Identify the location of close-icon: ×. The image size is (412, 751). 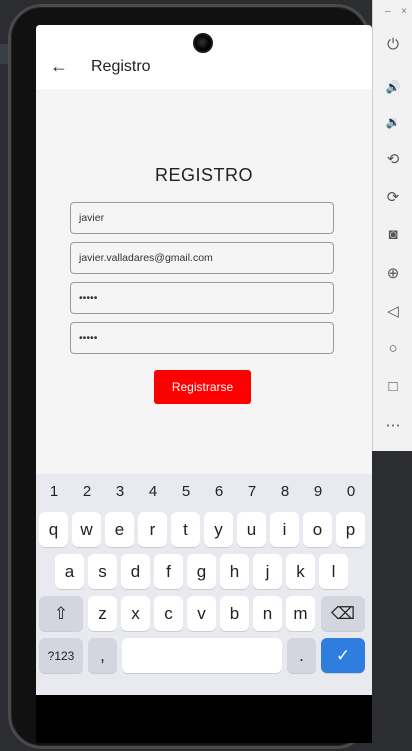
(404, 11).